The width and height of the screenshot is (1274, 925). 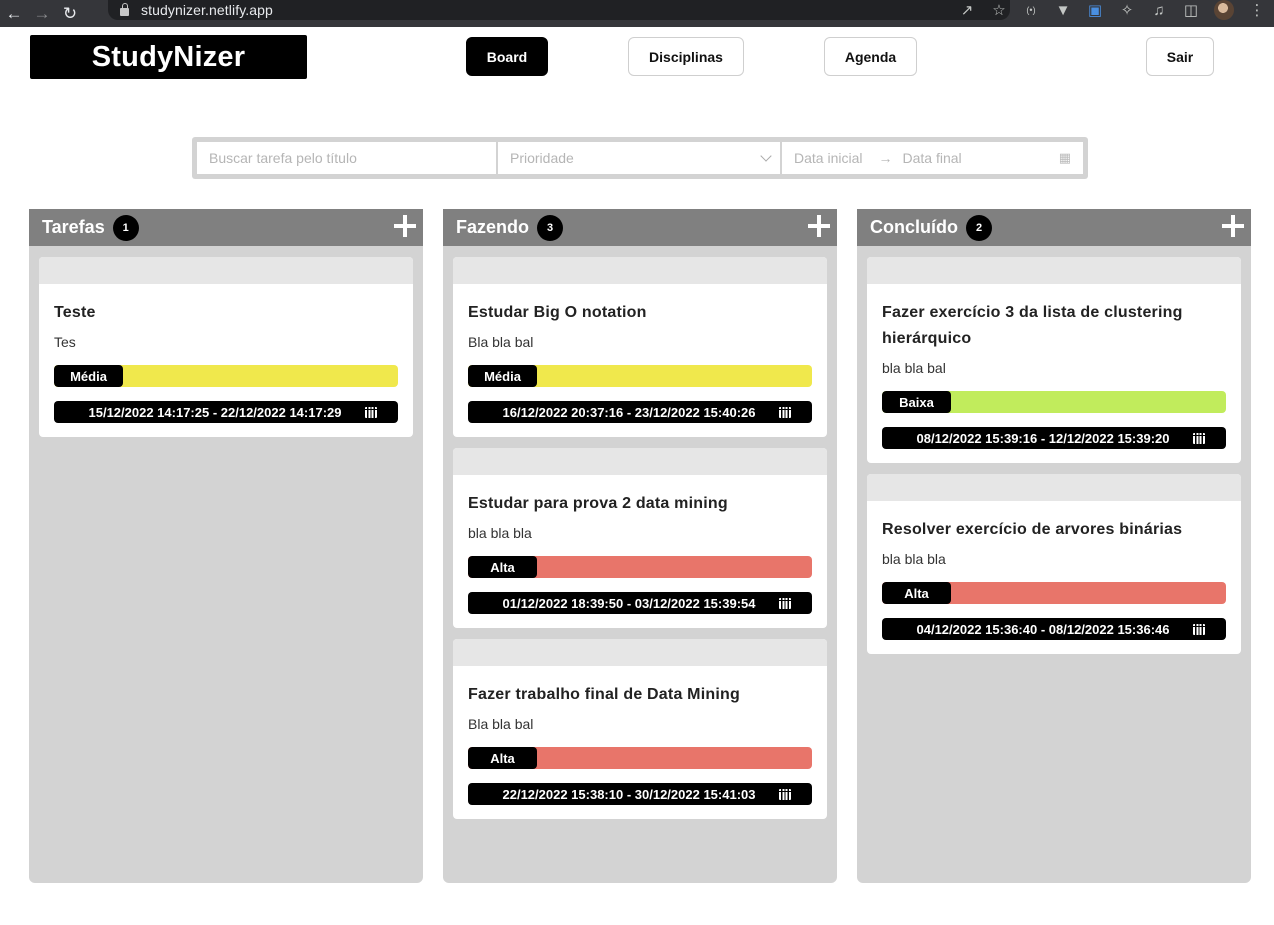 I want to click on search-placeholder: Buscar tarefa pelo título, so click(x=283, y=158).